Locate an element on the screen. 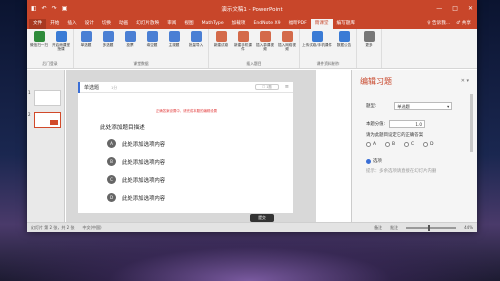 Image resolution: width=500 pixels, height=281 pixels. fill-blank-button: 填空题 is located at coordinates (152, 45).